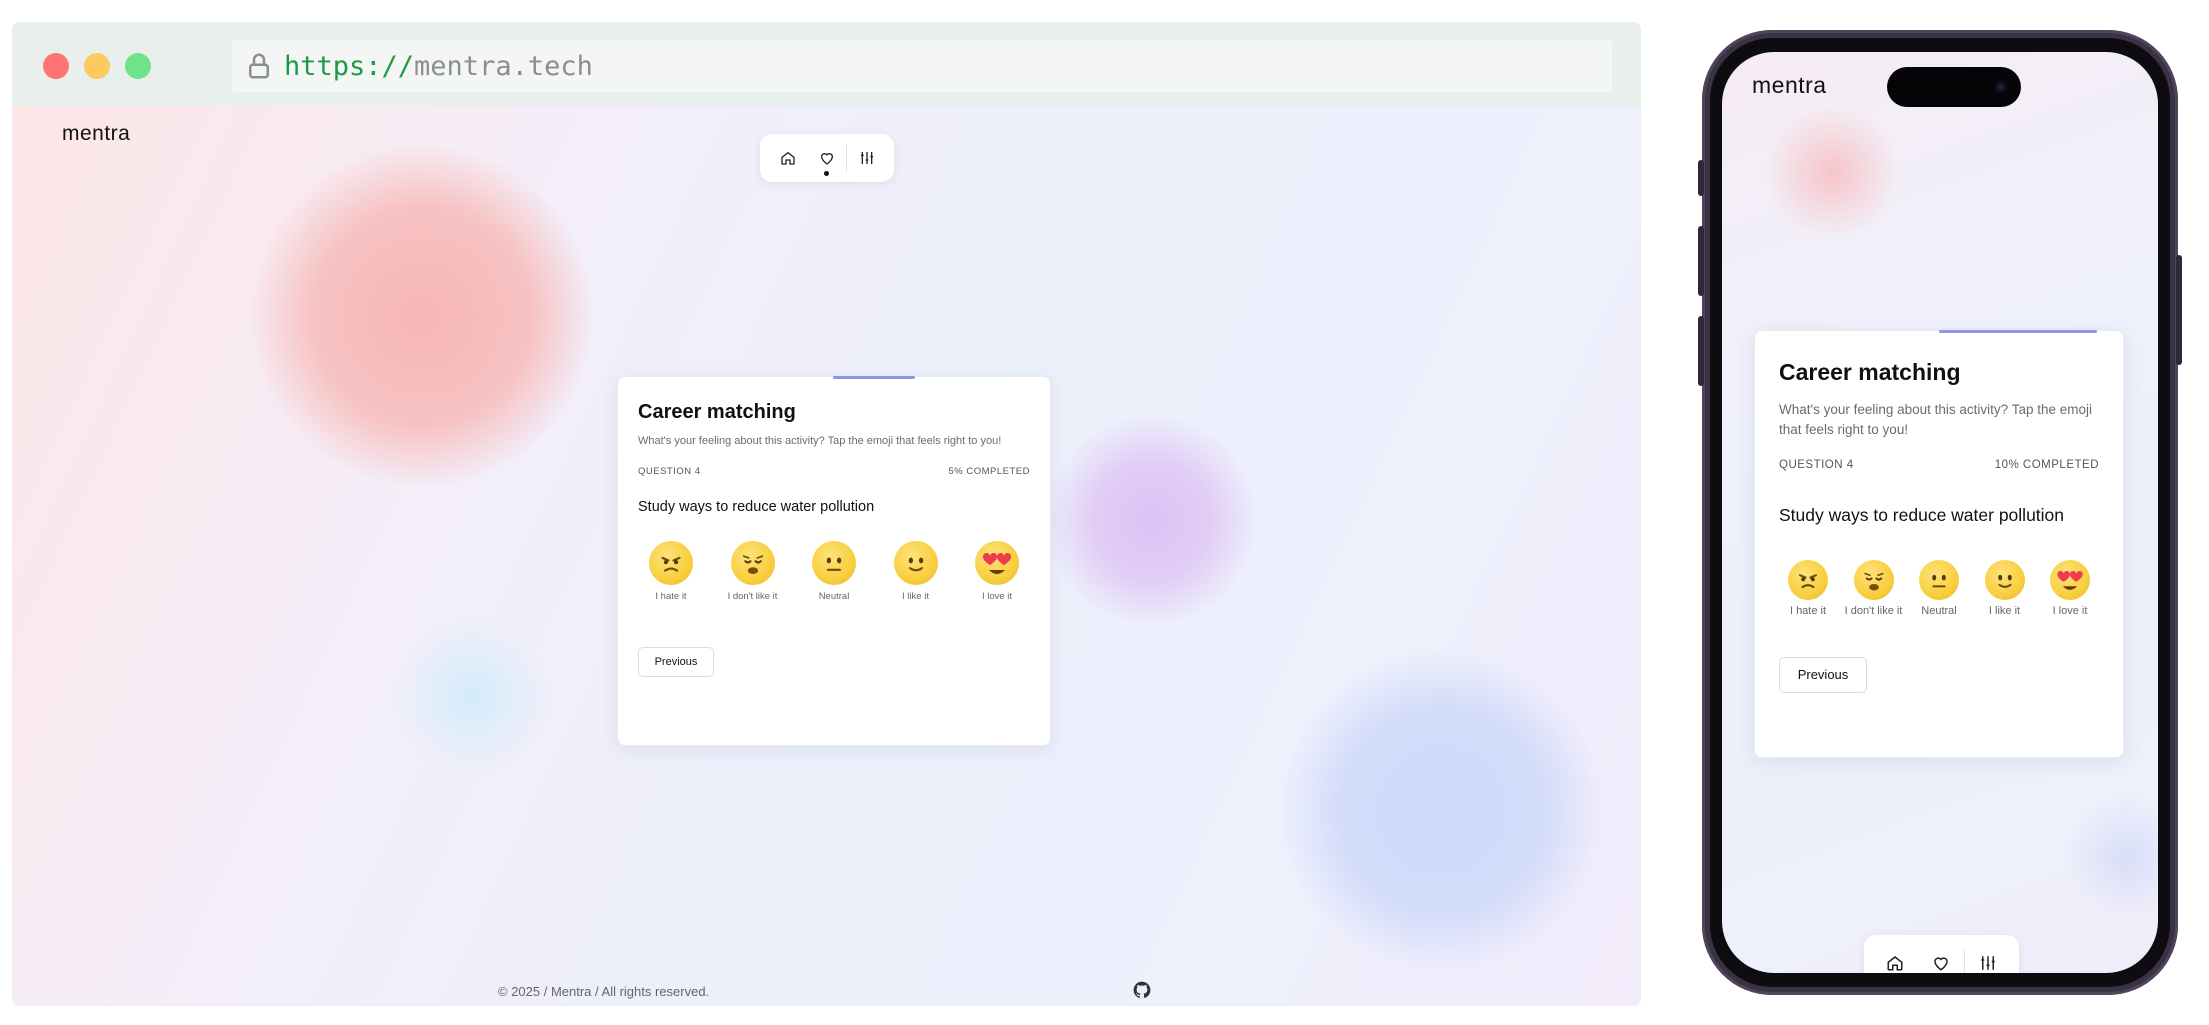 This screenshot has height=1025, width=2209. I want to click on footer-copyright: © 2025 / Mentra / All rights reserved., so click(604, 991).